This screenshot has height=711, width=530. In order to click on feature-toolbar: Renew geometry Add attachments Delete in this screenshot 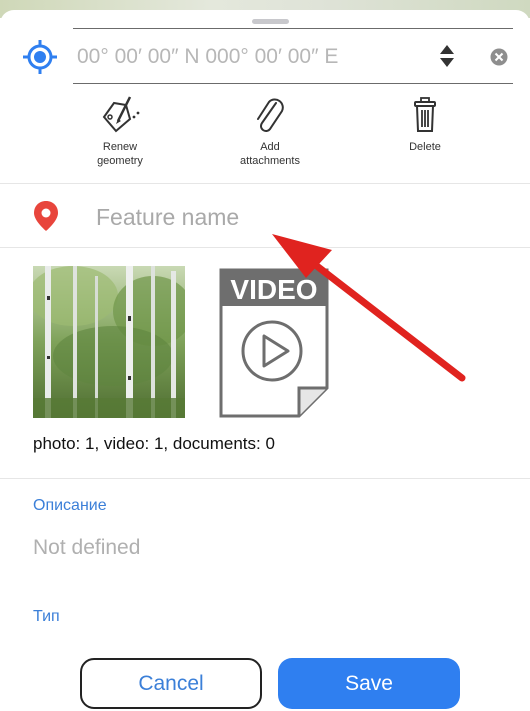, I will do `click(265, 135)`.